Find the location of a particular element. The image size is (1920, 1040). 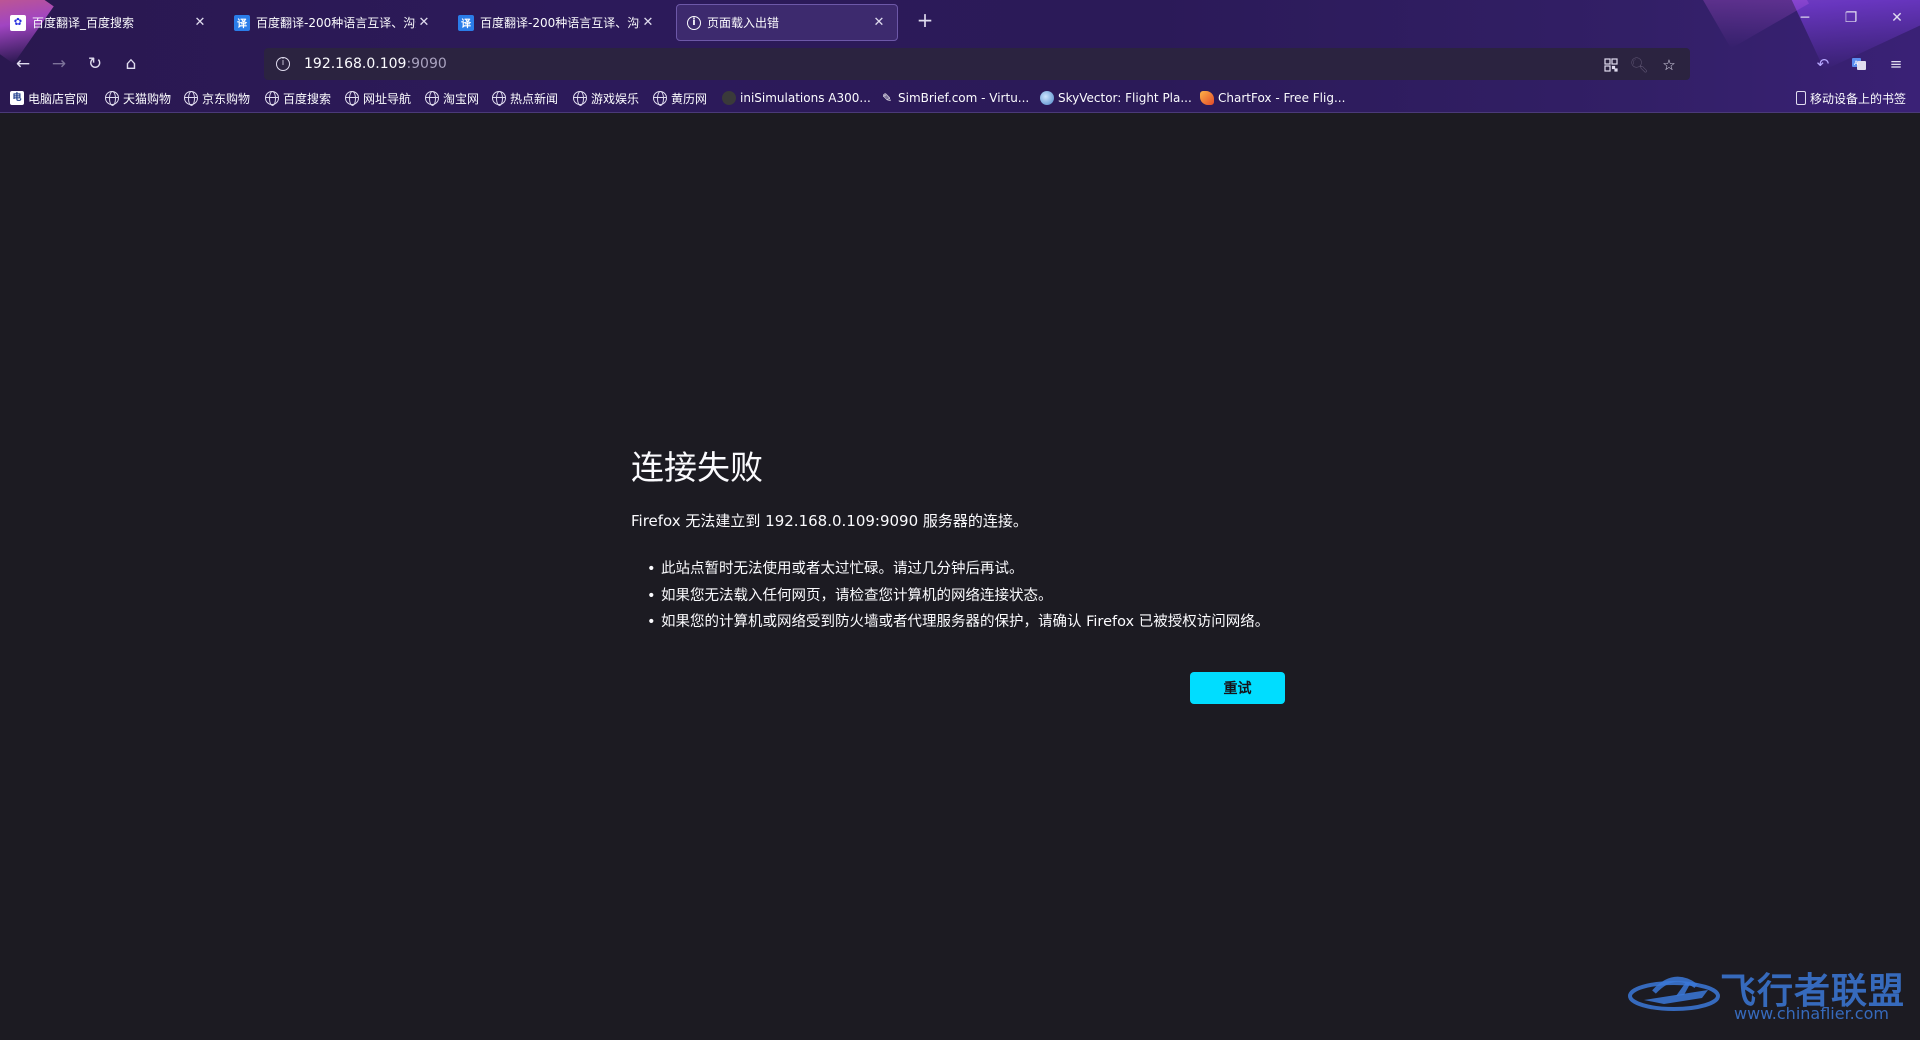

bookmark-item: 黄历网 is located at coordinates (680, 98).